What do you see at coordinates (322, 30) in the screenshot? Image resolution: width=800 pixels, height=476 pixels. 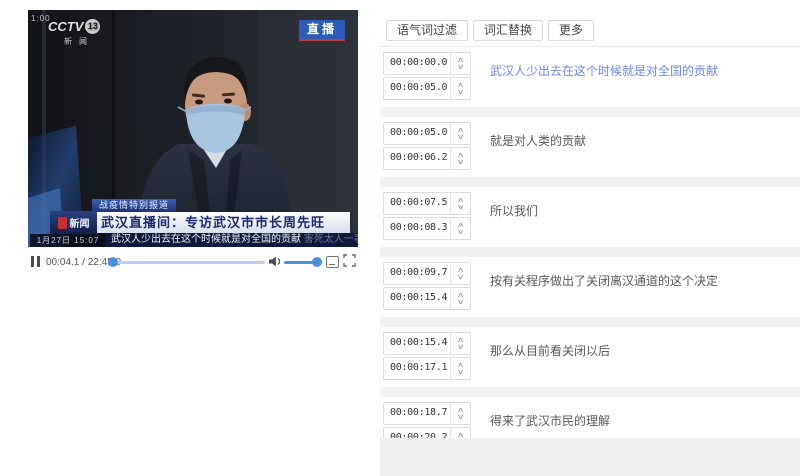 I see `live-badge: 直播` at bounding box center [322, 30].